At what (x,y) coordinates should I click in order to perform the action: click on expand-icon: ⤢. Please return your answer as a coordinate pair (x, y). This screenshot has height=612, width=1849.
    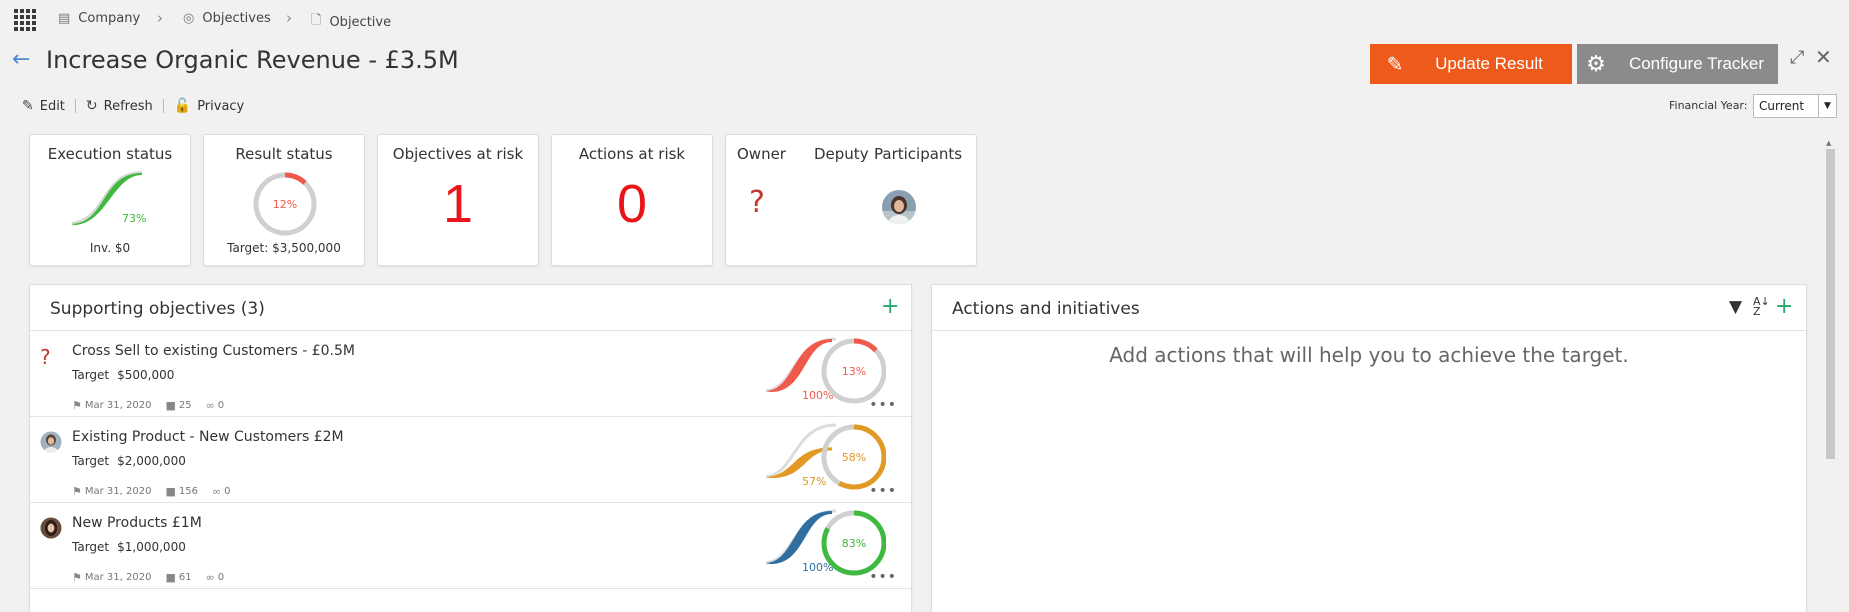
    Looking at the image, I should click on (1797, 57).